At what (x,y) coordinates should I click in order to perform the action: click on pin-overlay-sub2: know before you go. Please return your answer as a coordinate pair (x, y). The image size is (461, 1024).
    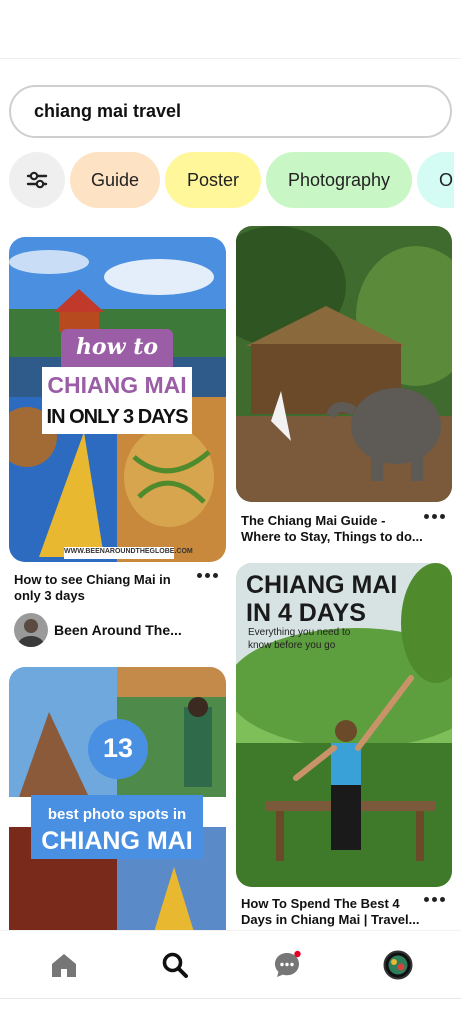
    Looking at the image, I should click on (292, 645).